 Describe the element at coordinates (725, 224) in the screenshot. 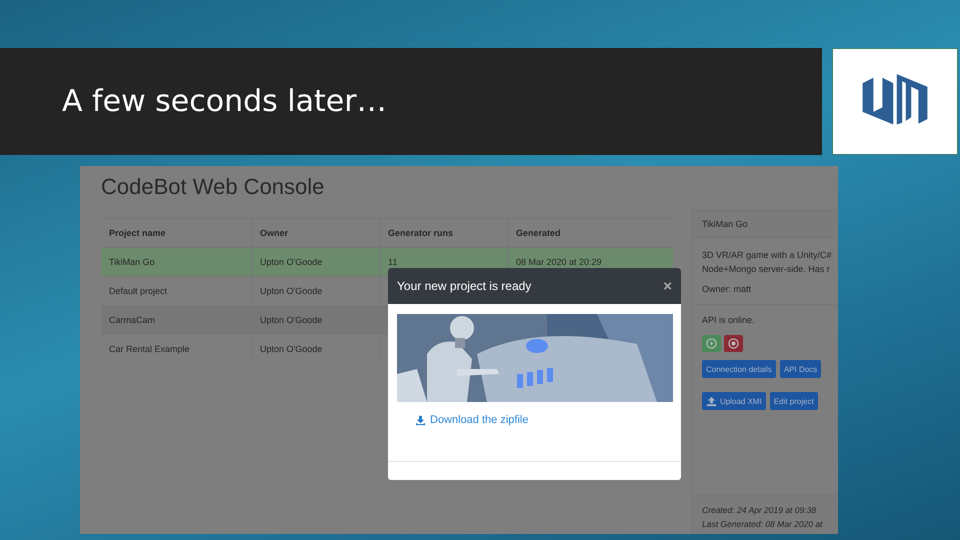

I see `panel-title: TikiMan Go` at that location.